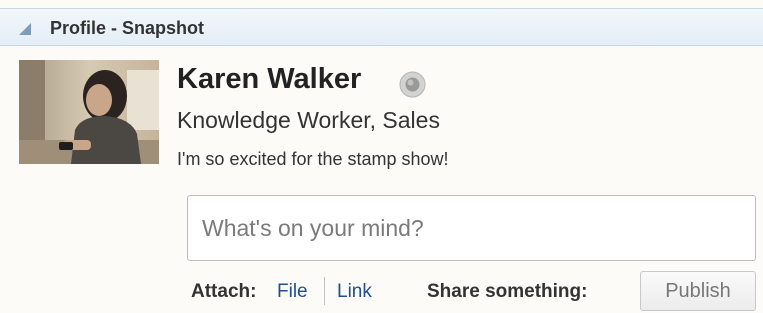  What do you see at coordinates (324, 291) in the screenshot?
I see `link-divider` at bounding box center [324, 291].